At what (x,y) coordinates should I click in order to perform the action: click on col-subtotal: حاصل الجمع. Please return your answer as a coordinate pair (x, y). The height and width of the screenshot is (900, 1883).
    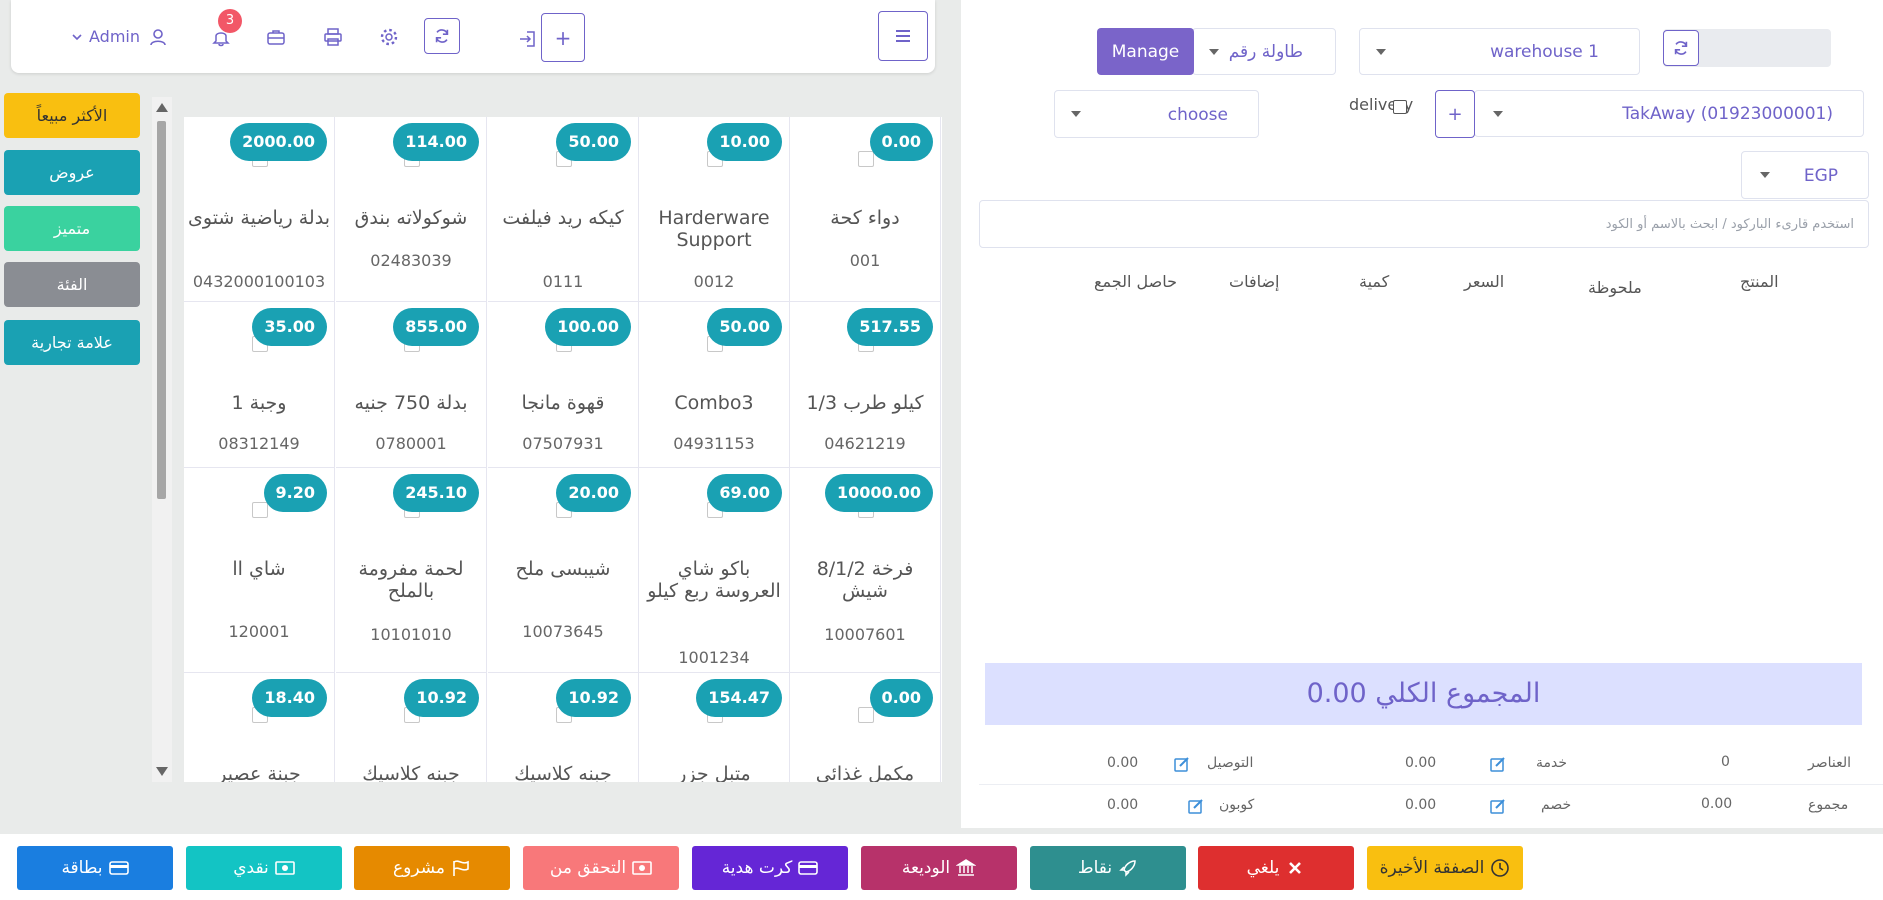
    Looking at the image, I should click on (1135, 281).